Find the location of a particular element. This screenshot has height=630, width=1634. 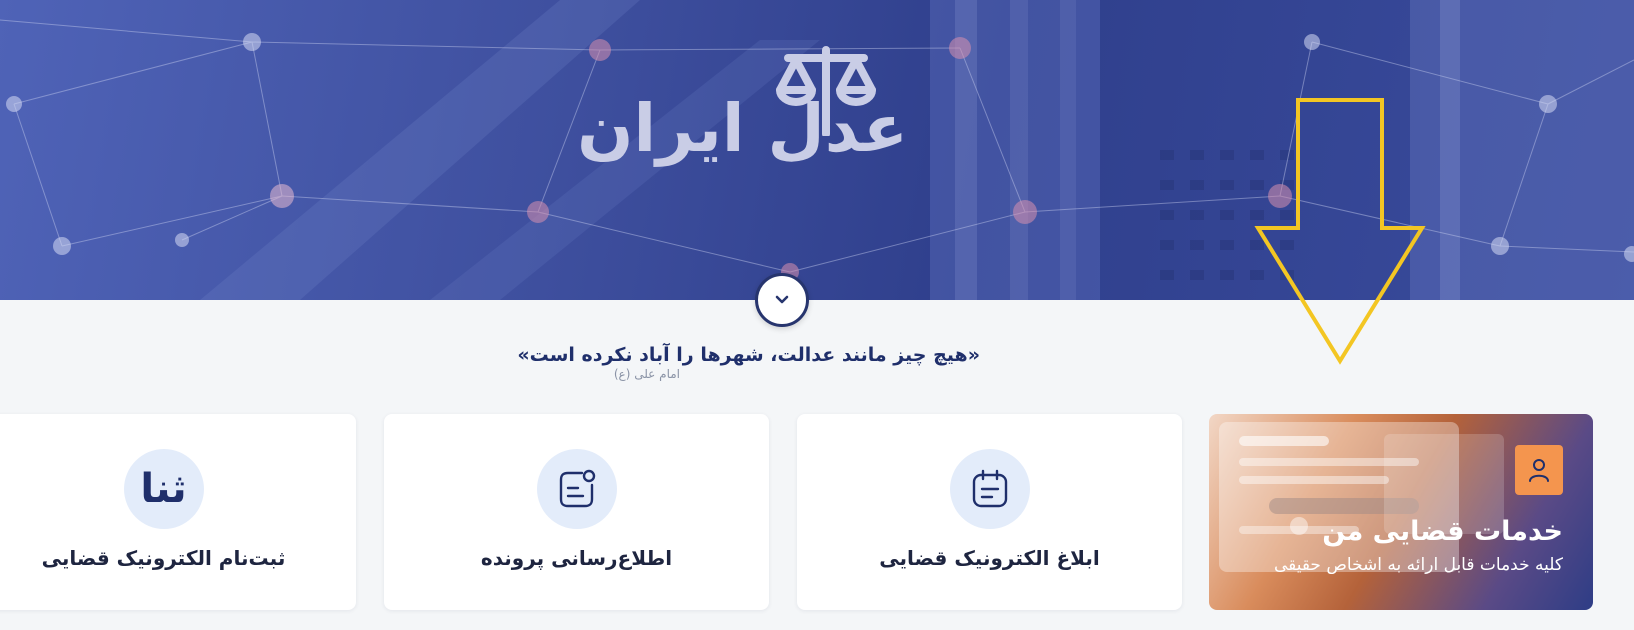

card-title: اطلاع‌رسانی پرونده is located at coordinates (576, 558).